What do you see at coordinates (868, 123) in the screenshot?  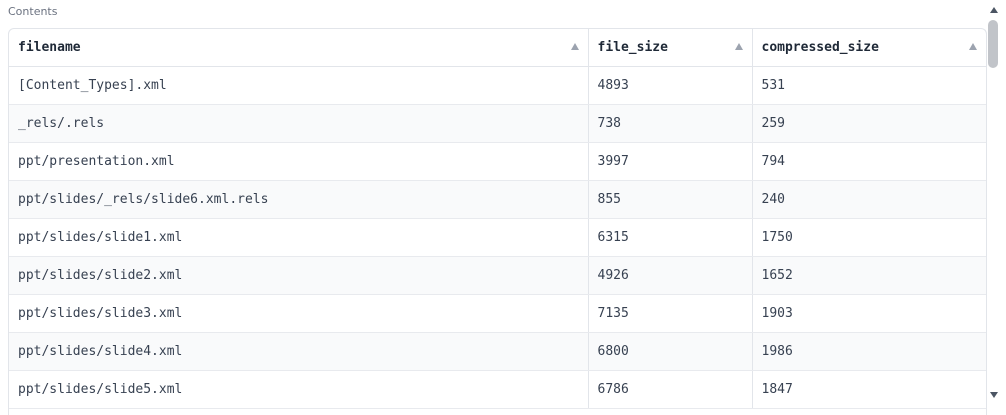 I see `cell-compressed-size: 259` at bounding box center [868, 123].